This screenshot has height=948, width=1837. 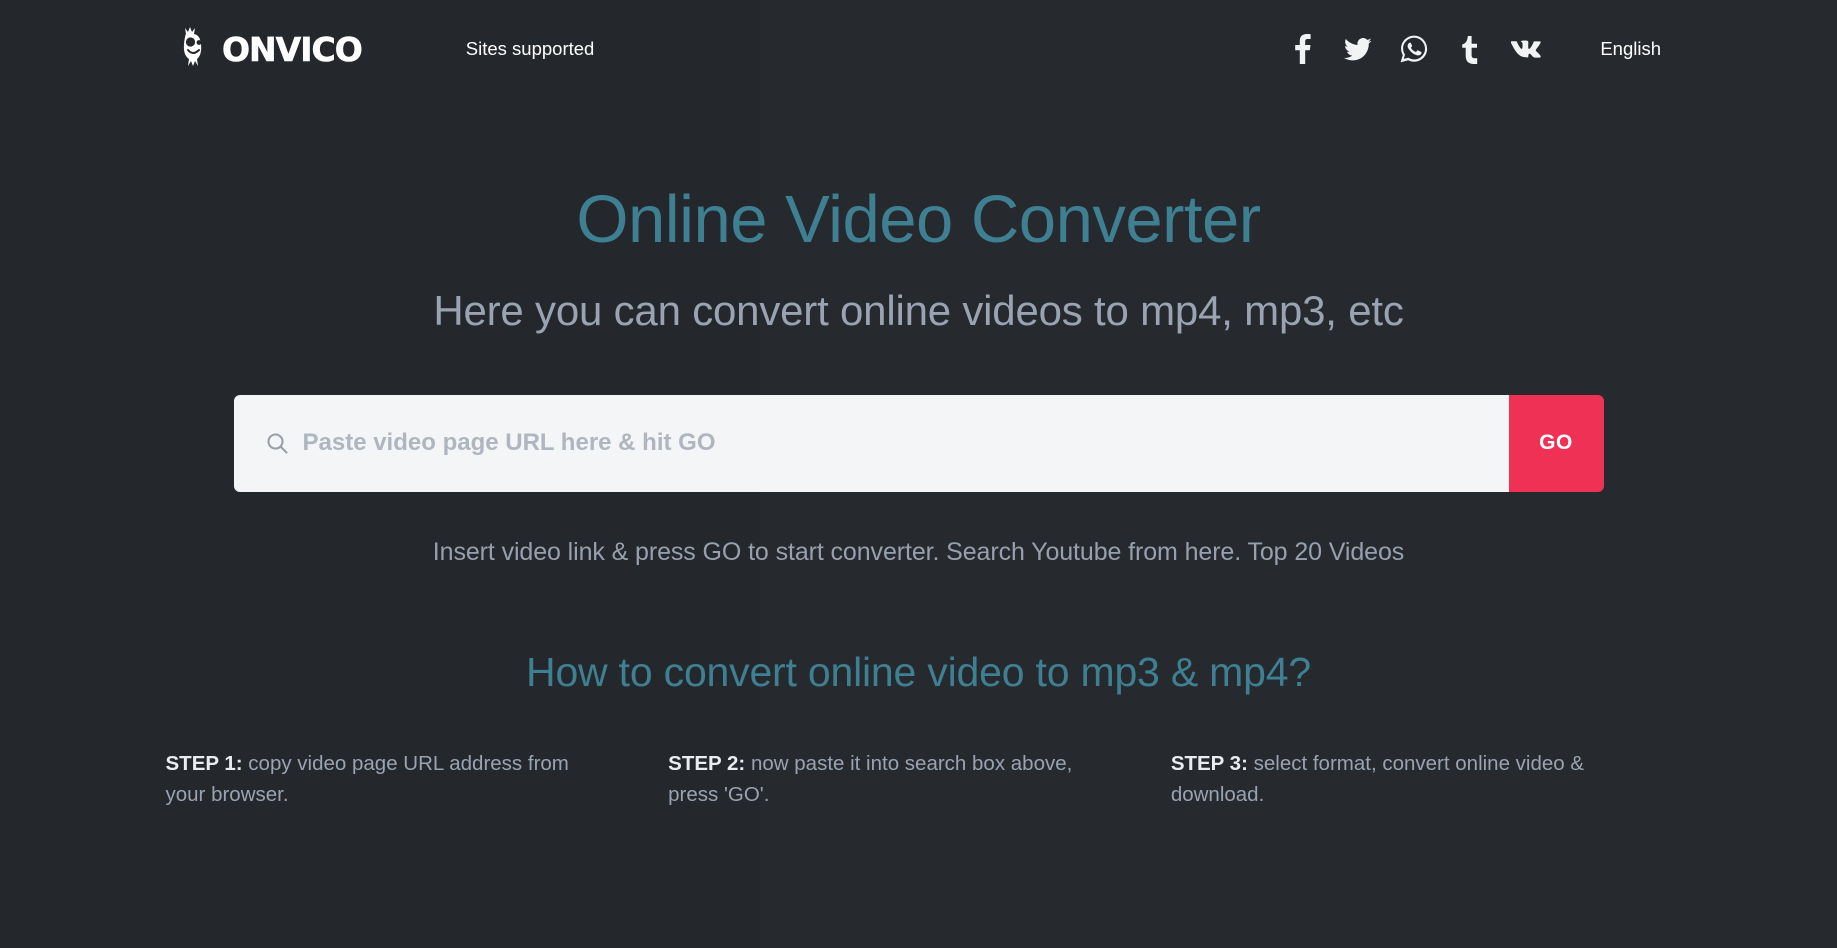 What do you see at coordinates (905, 443) in the screenshot?
I see `search-input` at bounding box center [905, 443].